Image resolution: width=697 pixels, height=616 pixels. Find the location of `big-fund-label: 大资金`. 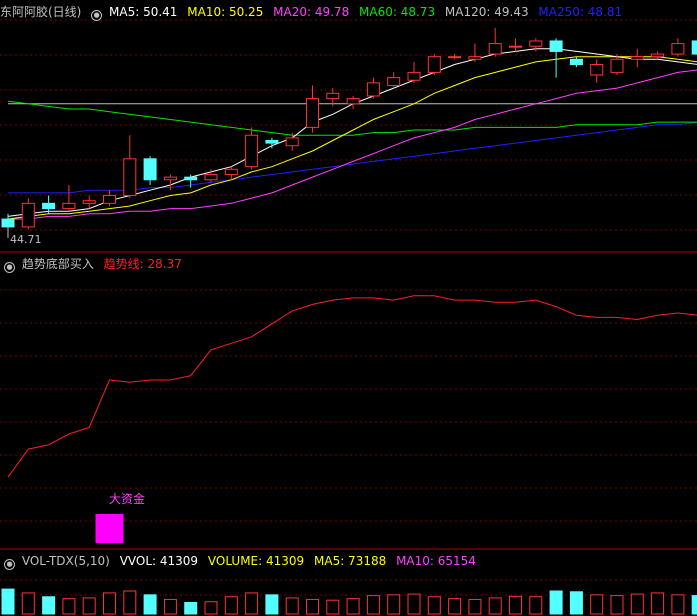

big-fund-label: 大资金 is located at coordinates (127, 499).